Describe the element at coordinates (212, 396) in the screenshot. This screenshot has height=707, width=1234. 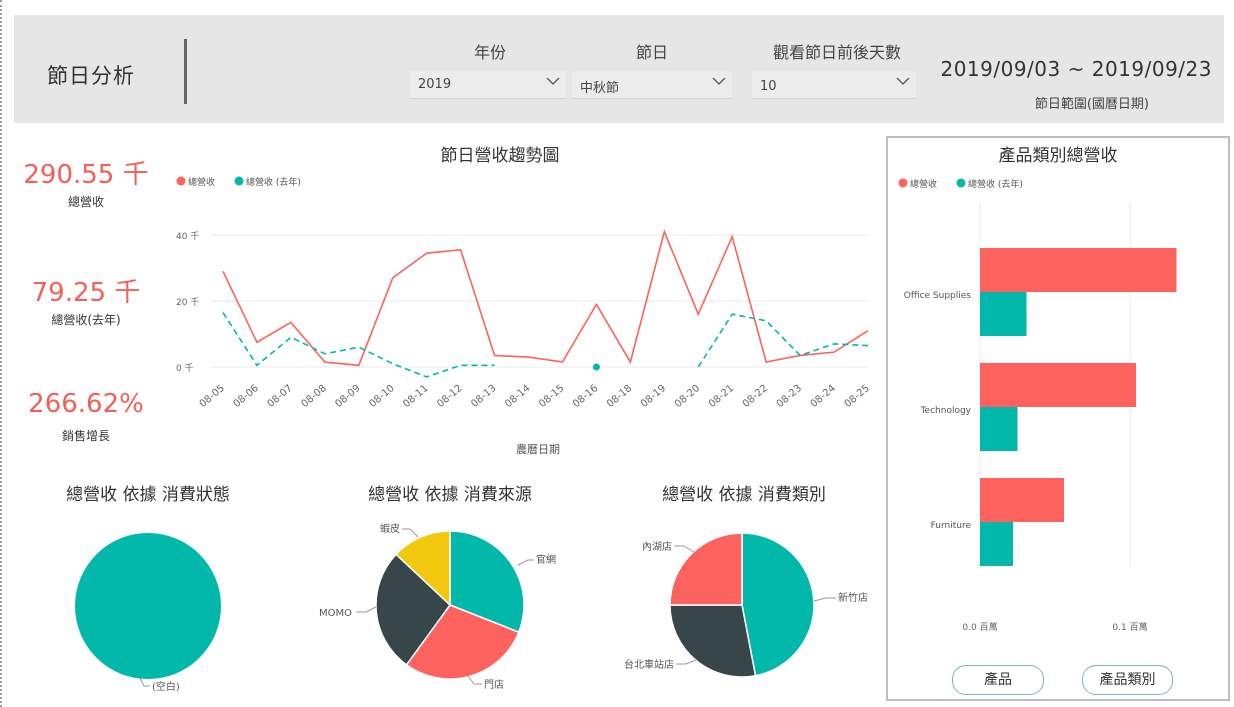
I see `x-tick-label: 08-05` at that location.